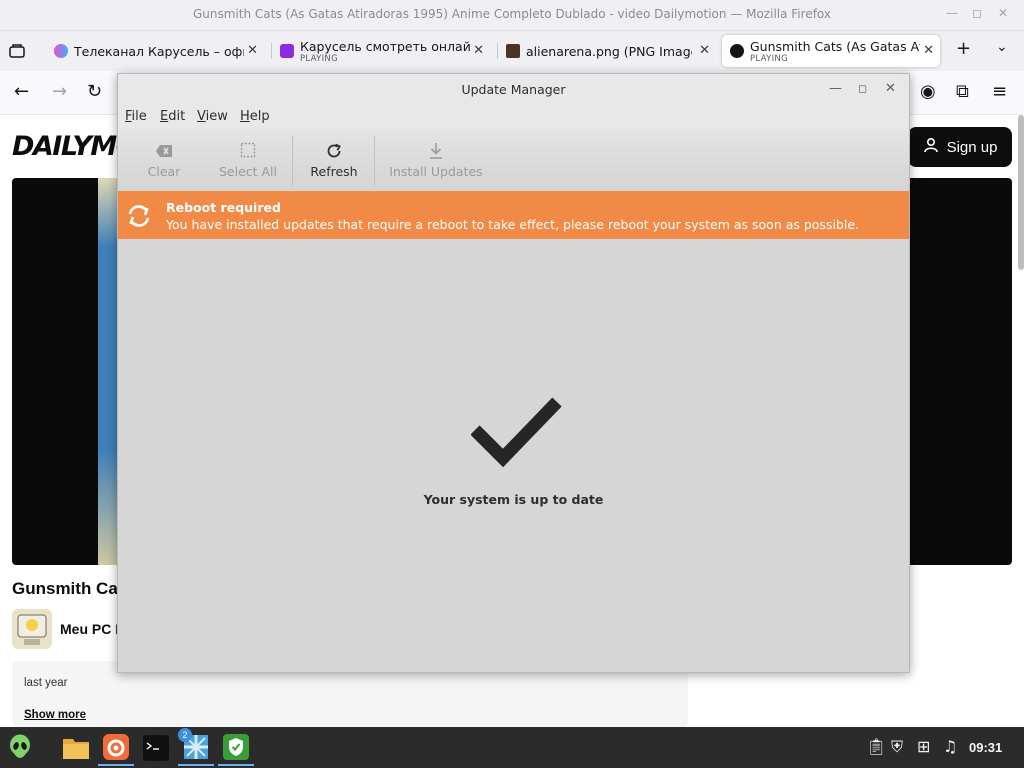 This screenshot has width=1024, height=768. What do you see at coordinates (923, 746) in the screenshot?
I see `network-icon: ⊞` at bounding box center [923, 746].